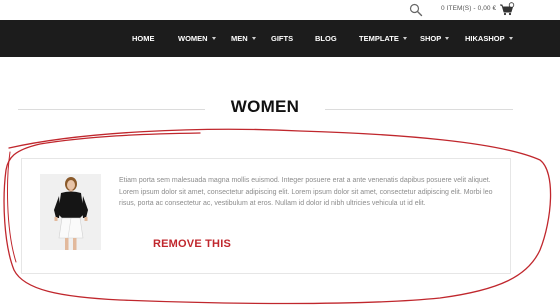 This screenshot has width=560, height=306. Describe the element at coordinates (419, 109) in the screenshot. I see `heading-divider-right` at that location.